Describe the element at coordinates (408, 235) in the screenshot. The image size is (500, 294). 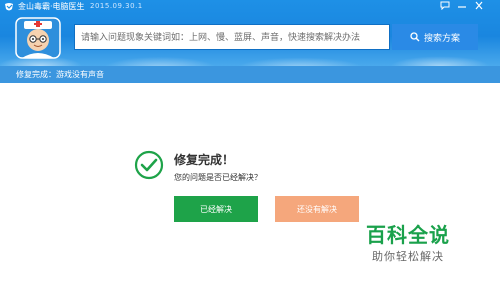
I see `watermark-title: 百科全说` at that location.